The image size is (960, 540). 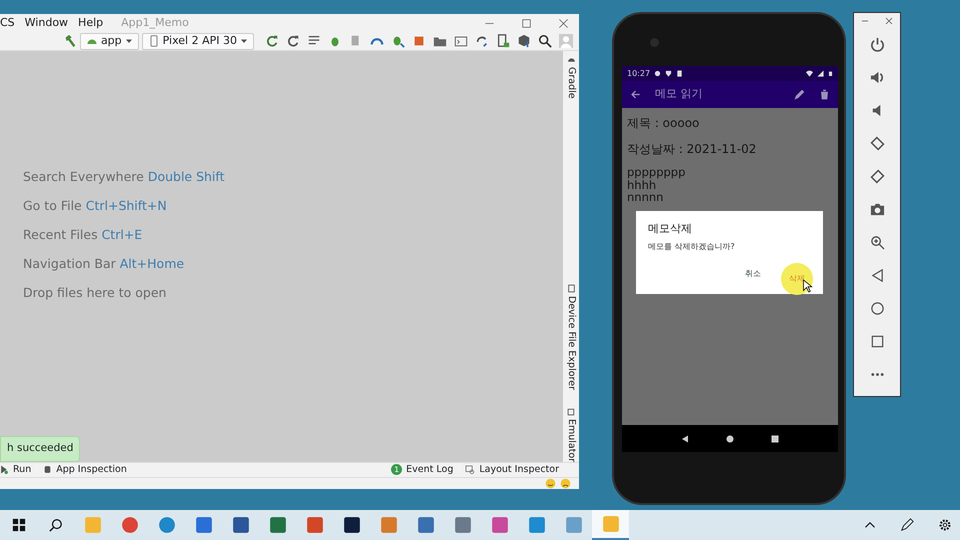 I want to click on dialog-message: 메모를 삭제하겠습니까?, so click(x=692, y=246).